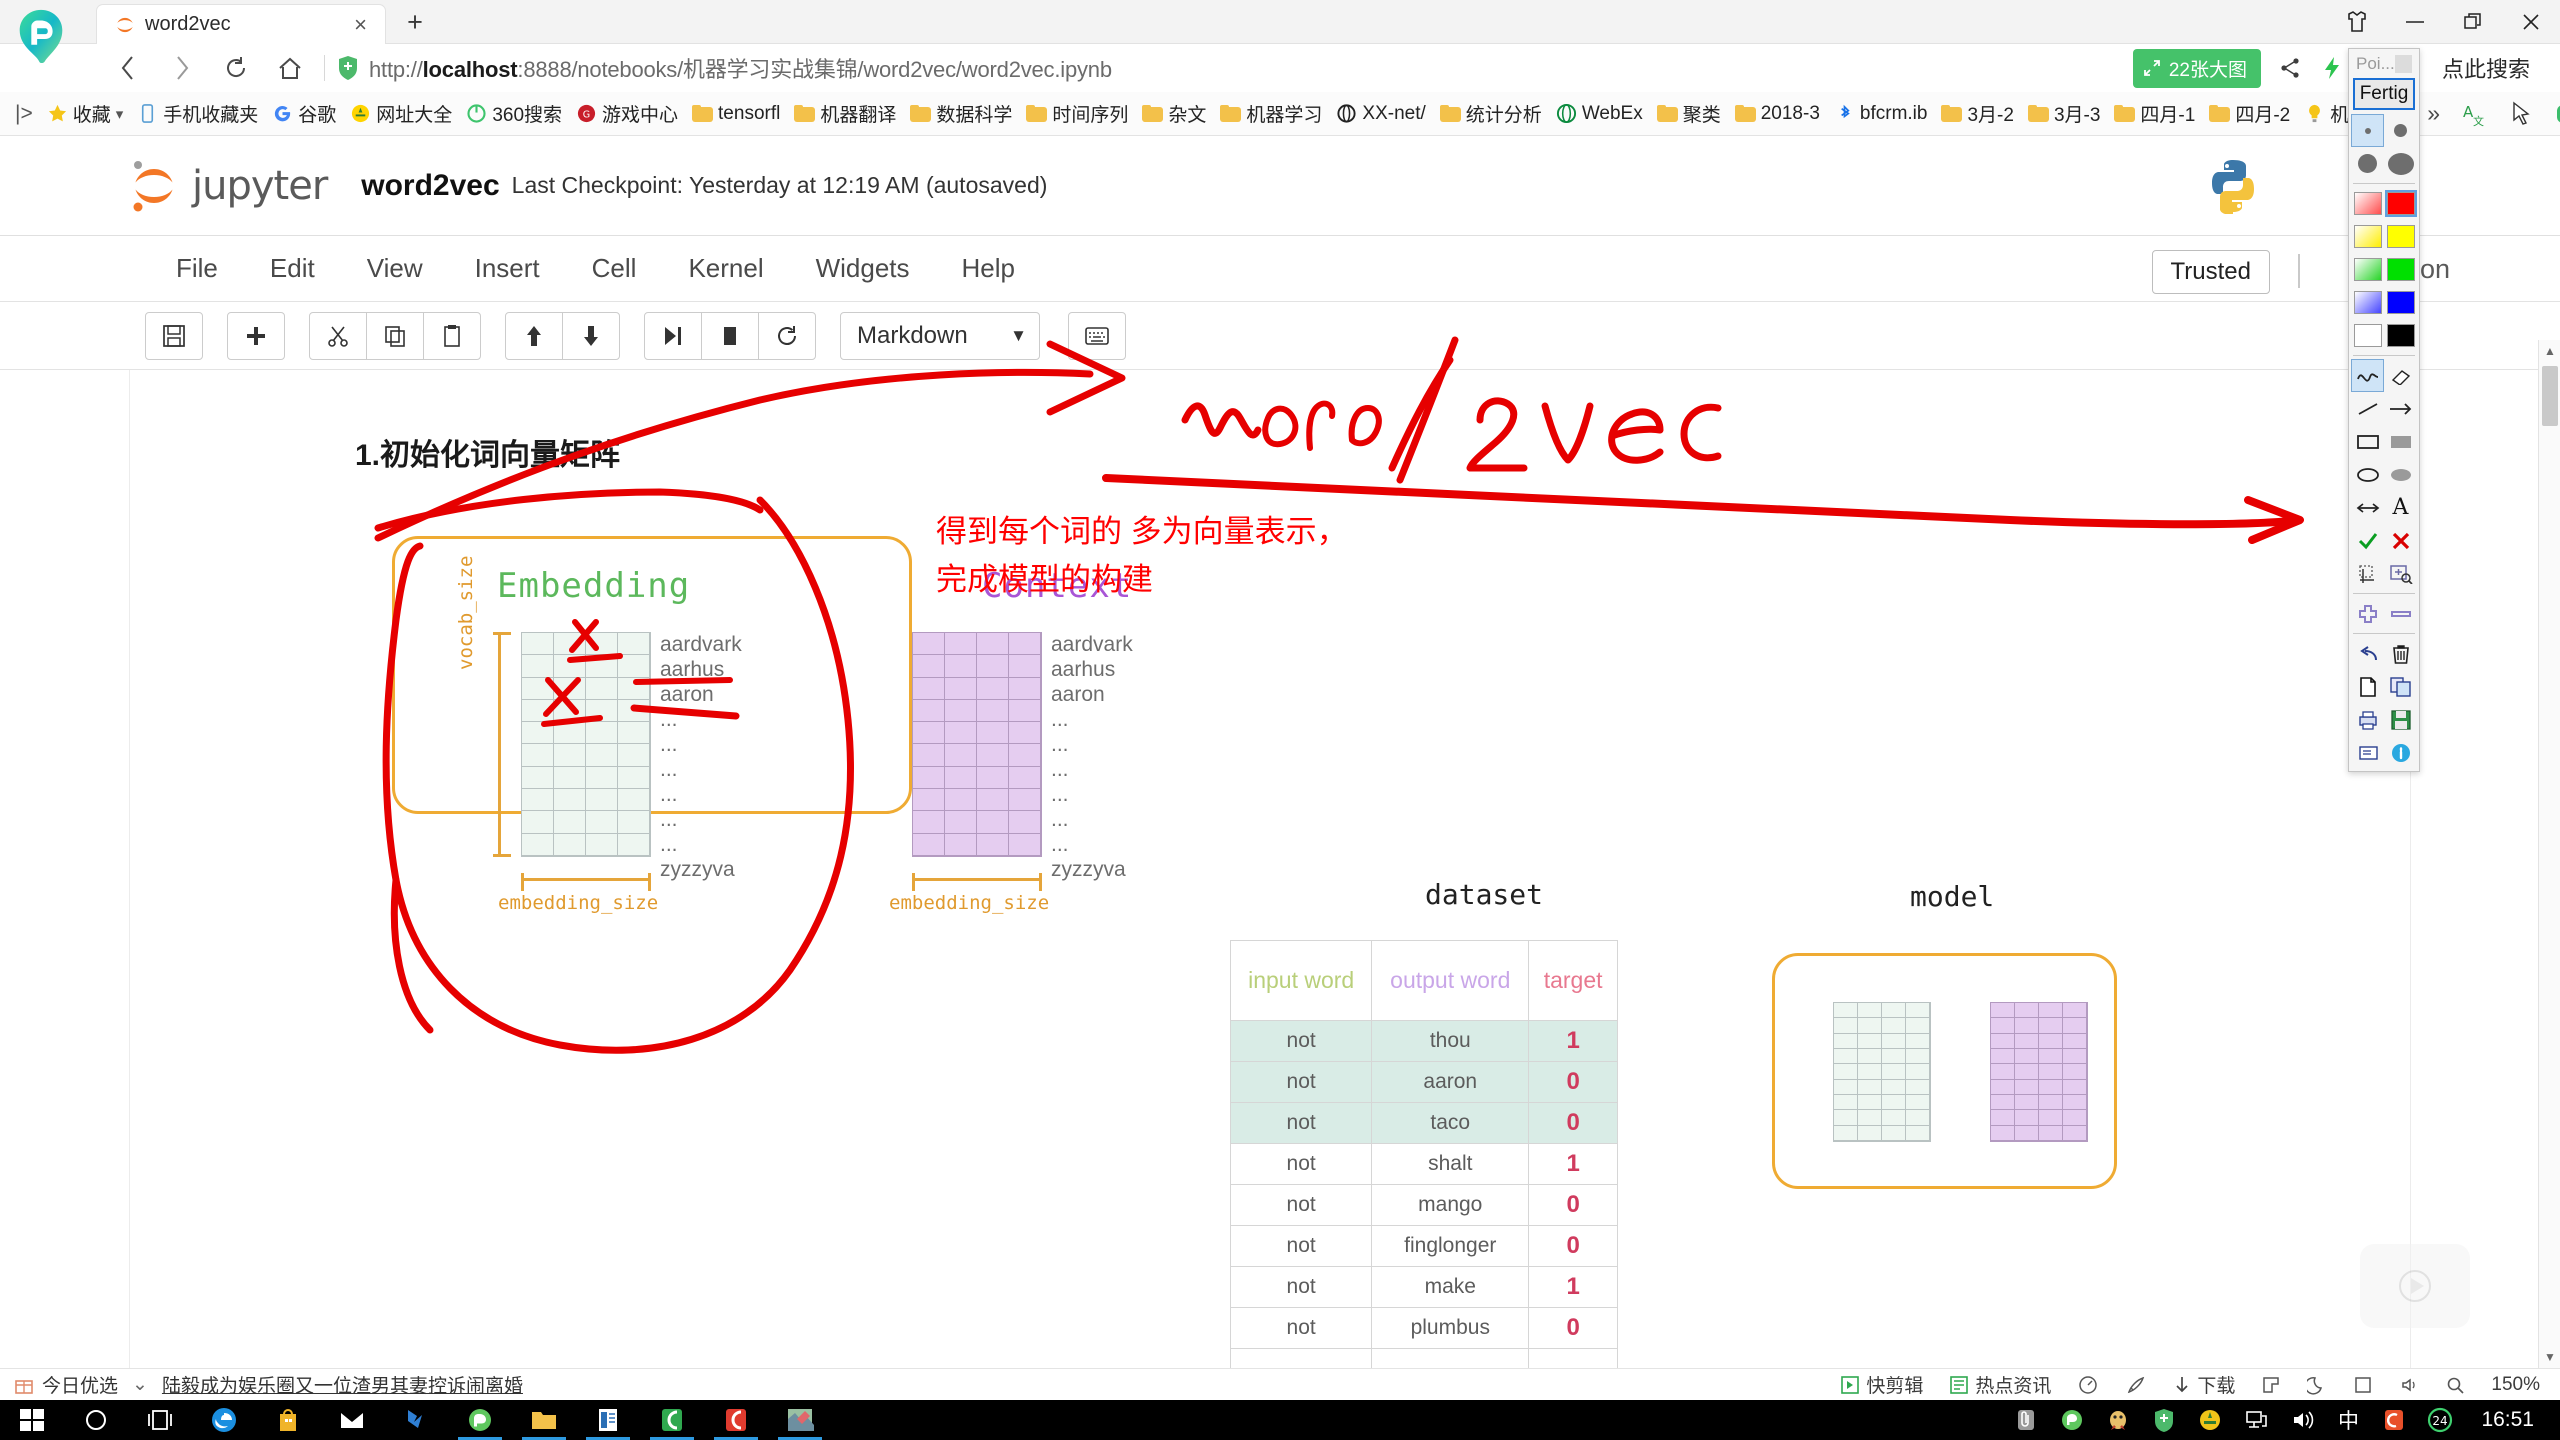  I want to click on edge-tray-icon, so click(2072, 1420).